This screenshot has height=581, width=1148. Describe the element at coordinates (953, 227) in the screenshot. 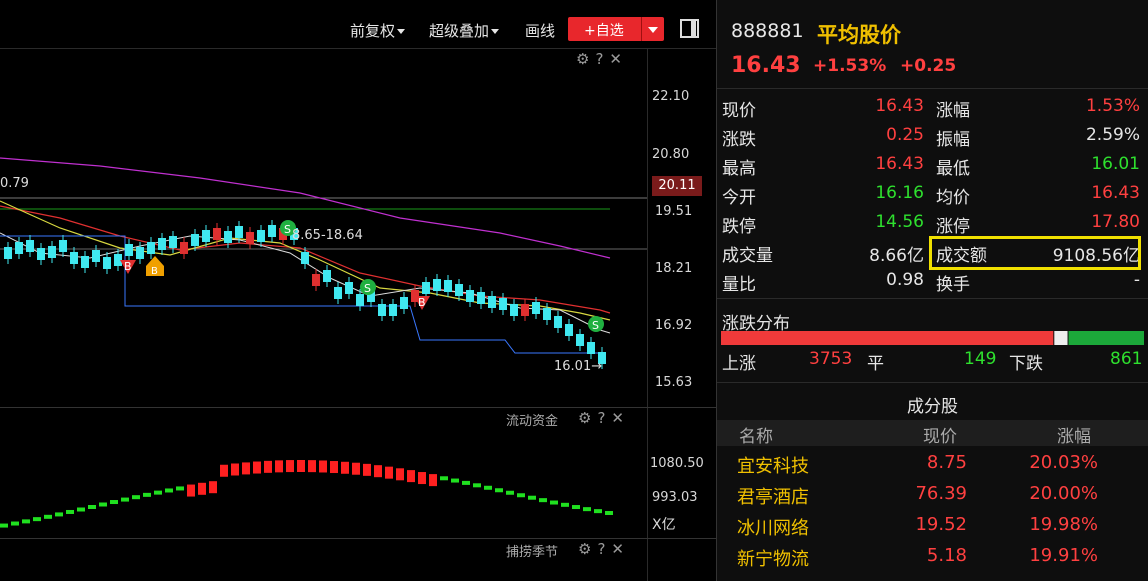

I see `quote-label: 涨停` at that location.